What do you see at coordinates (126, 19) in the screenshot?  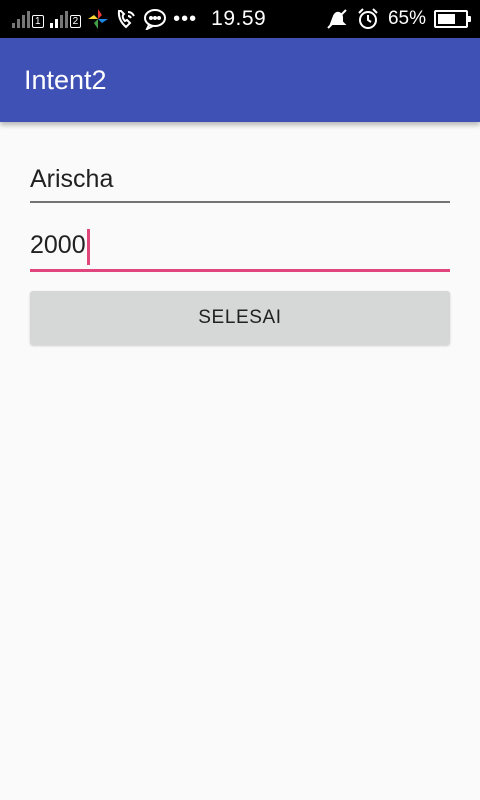 I see `wifi-call-icon` at bounding box center [126, 19].